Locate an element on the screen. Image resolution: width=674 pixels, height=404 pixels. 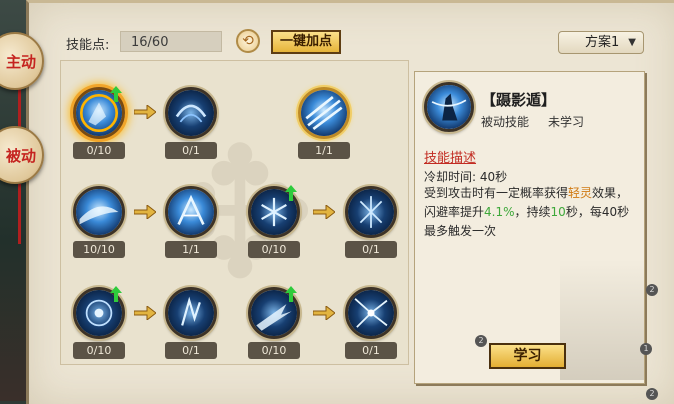
plan-select-value: 方案1 is located at coordinates (602, 42).